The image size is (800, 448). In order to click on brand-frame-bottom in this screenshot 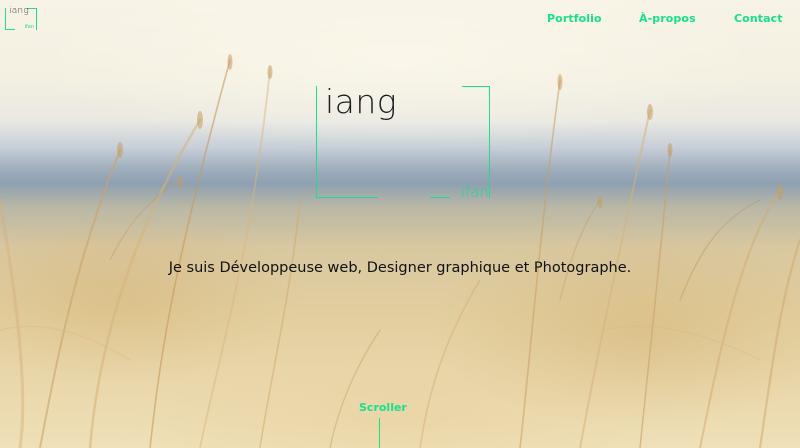, I will do `click(347, 197)`.